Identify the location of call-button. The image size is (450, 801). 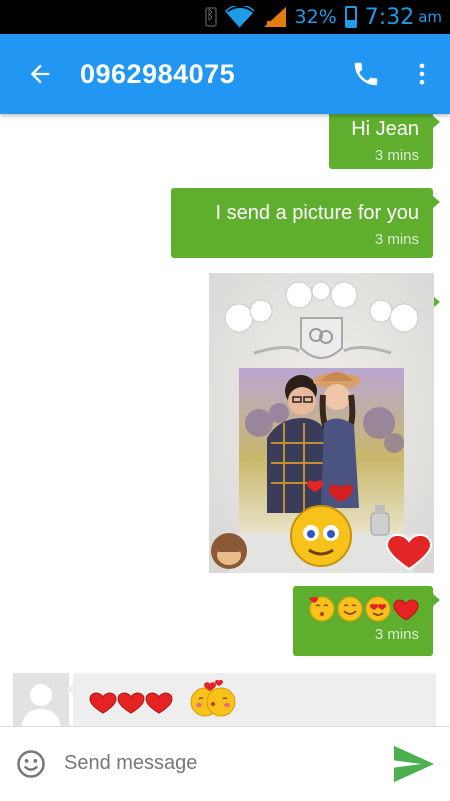
(366, 74).